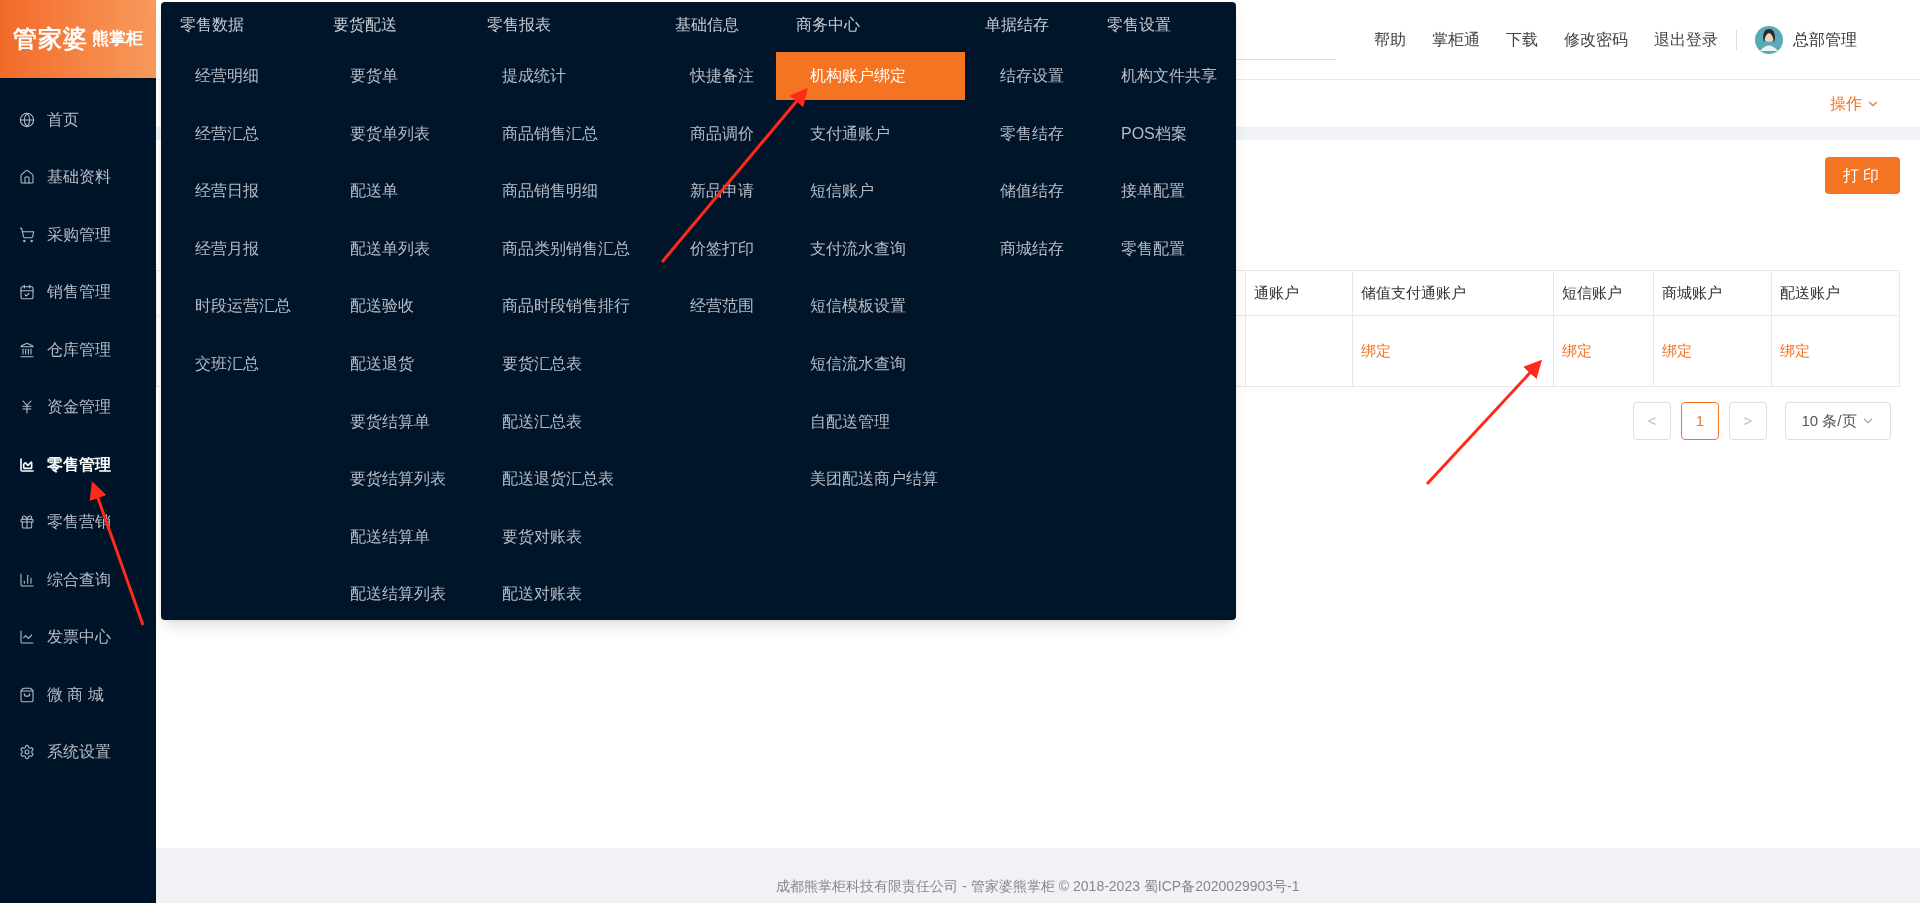 This screenshot has width=1920, height=903. I want to click on menu-item: 商品销售明细, so click(581, 191).